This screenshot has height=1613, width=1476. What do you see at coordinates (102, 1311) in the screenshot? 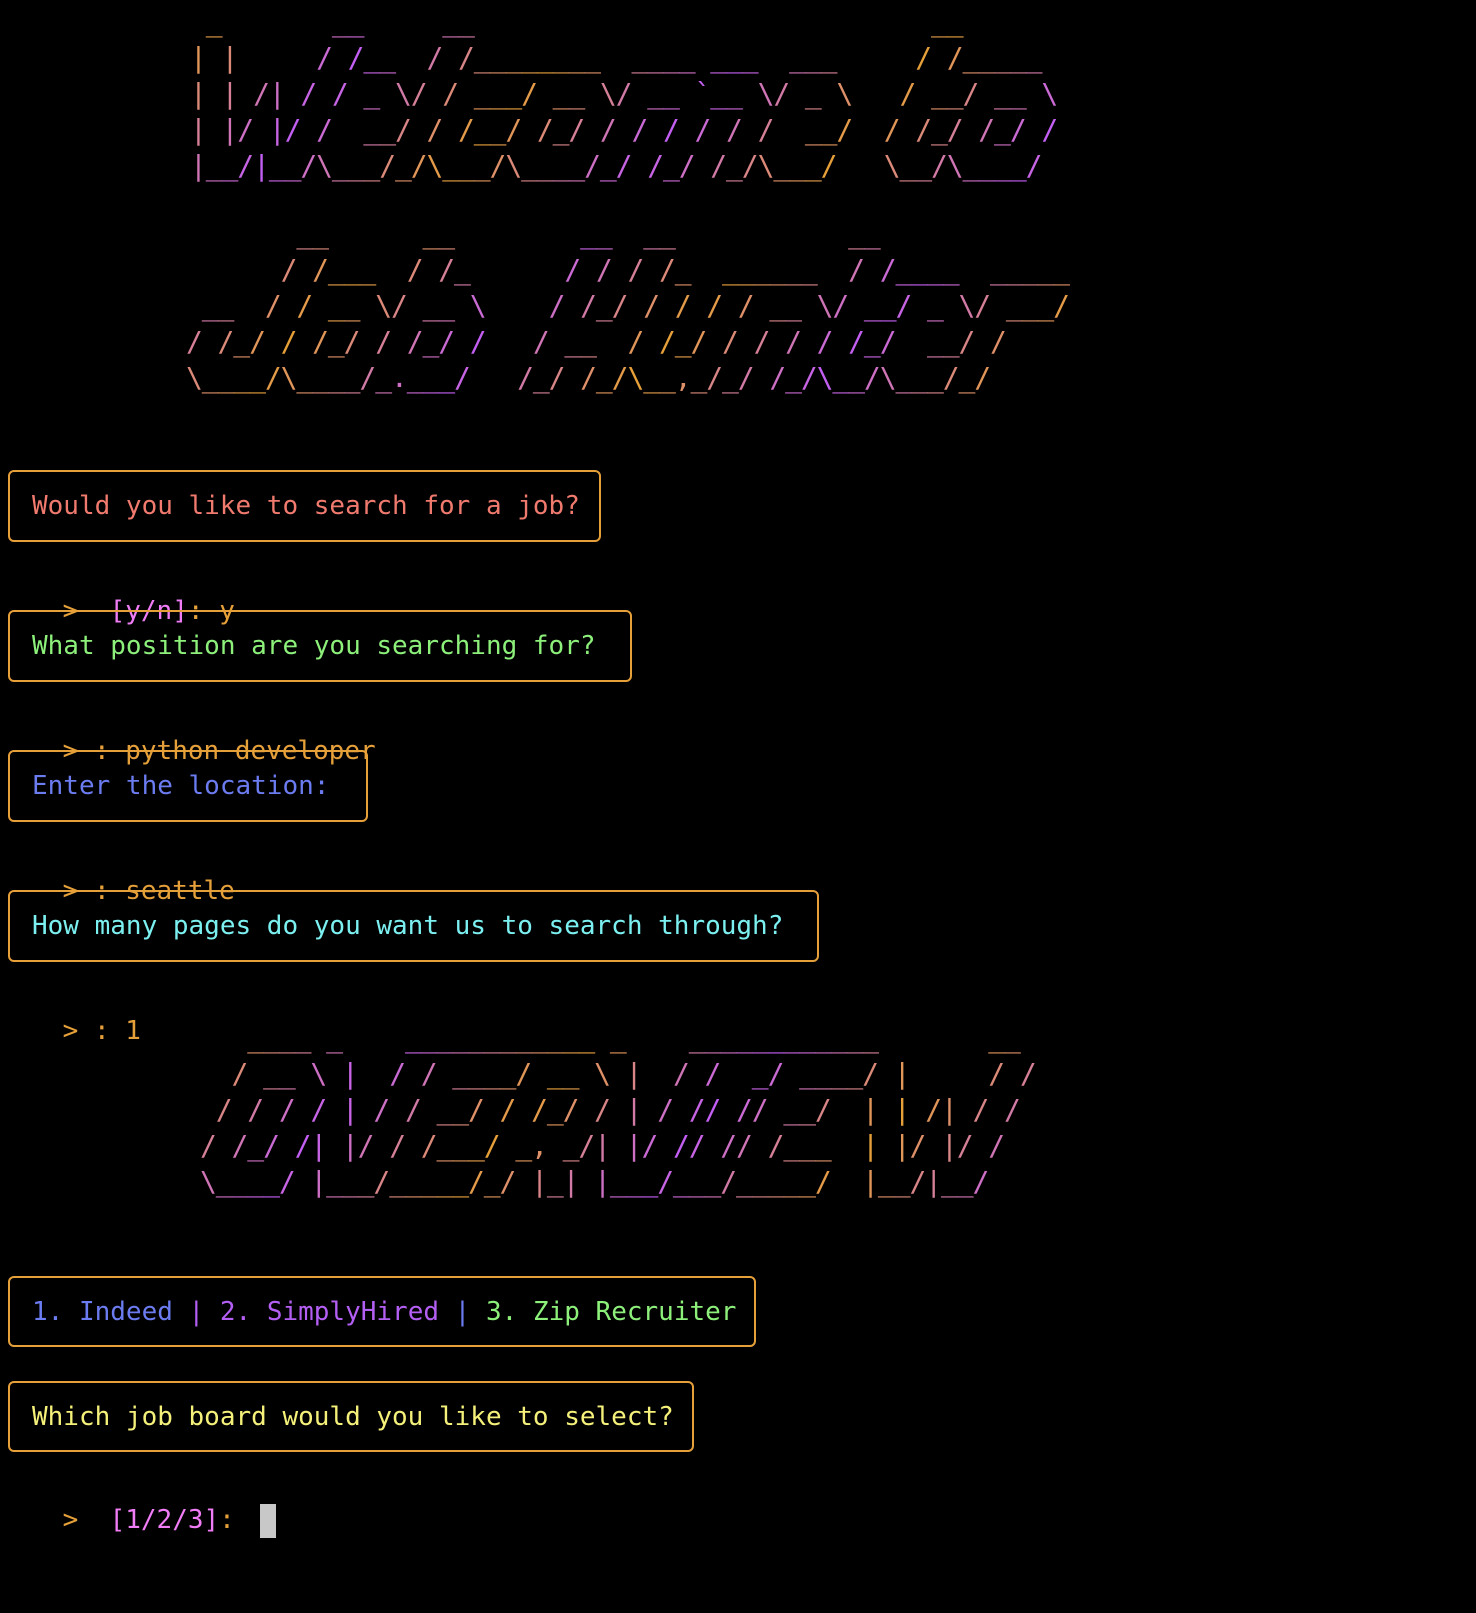
I see `option-indeed: 1. Indeed` at bounding box center [102, 1311].